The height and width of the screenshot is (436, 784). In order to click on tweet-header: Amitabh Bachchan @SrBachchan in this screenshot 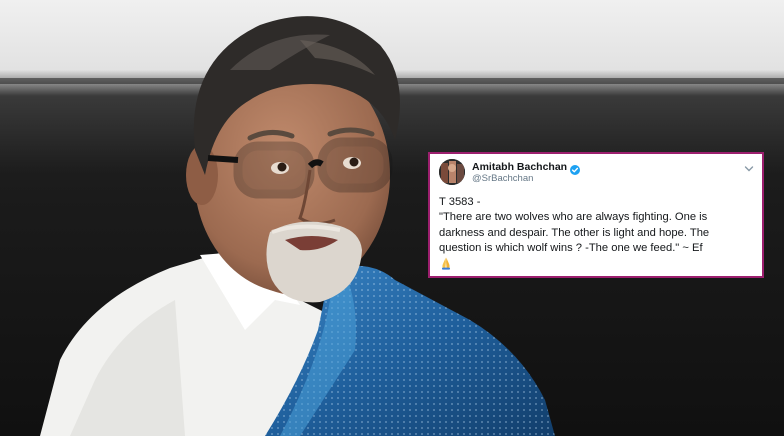, I will do `click(596, 174)`.